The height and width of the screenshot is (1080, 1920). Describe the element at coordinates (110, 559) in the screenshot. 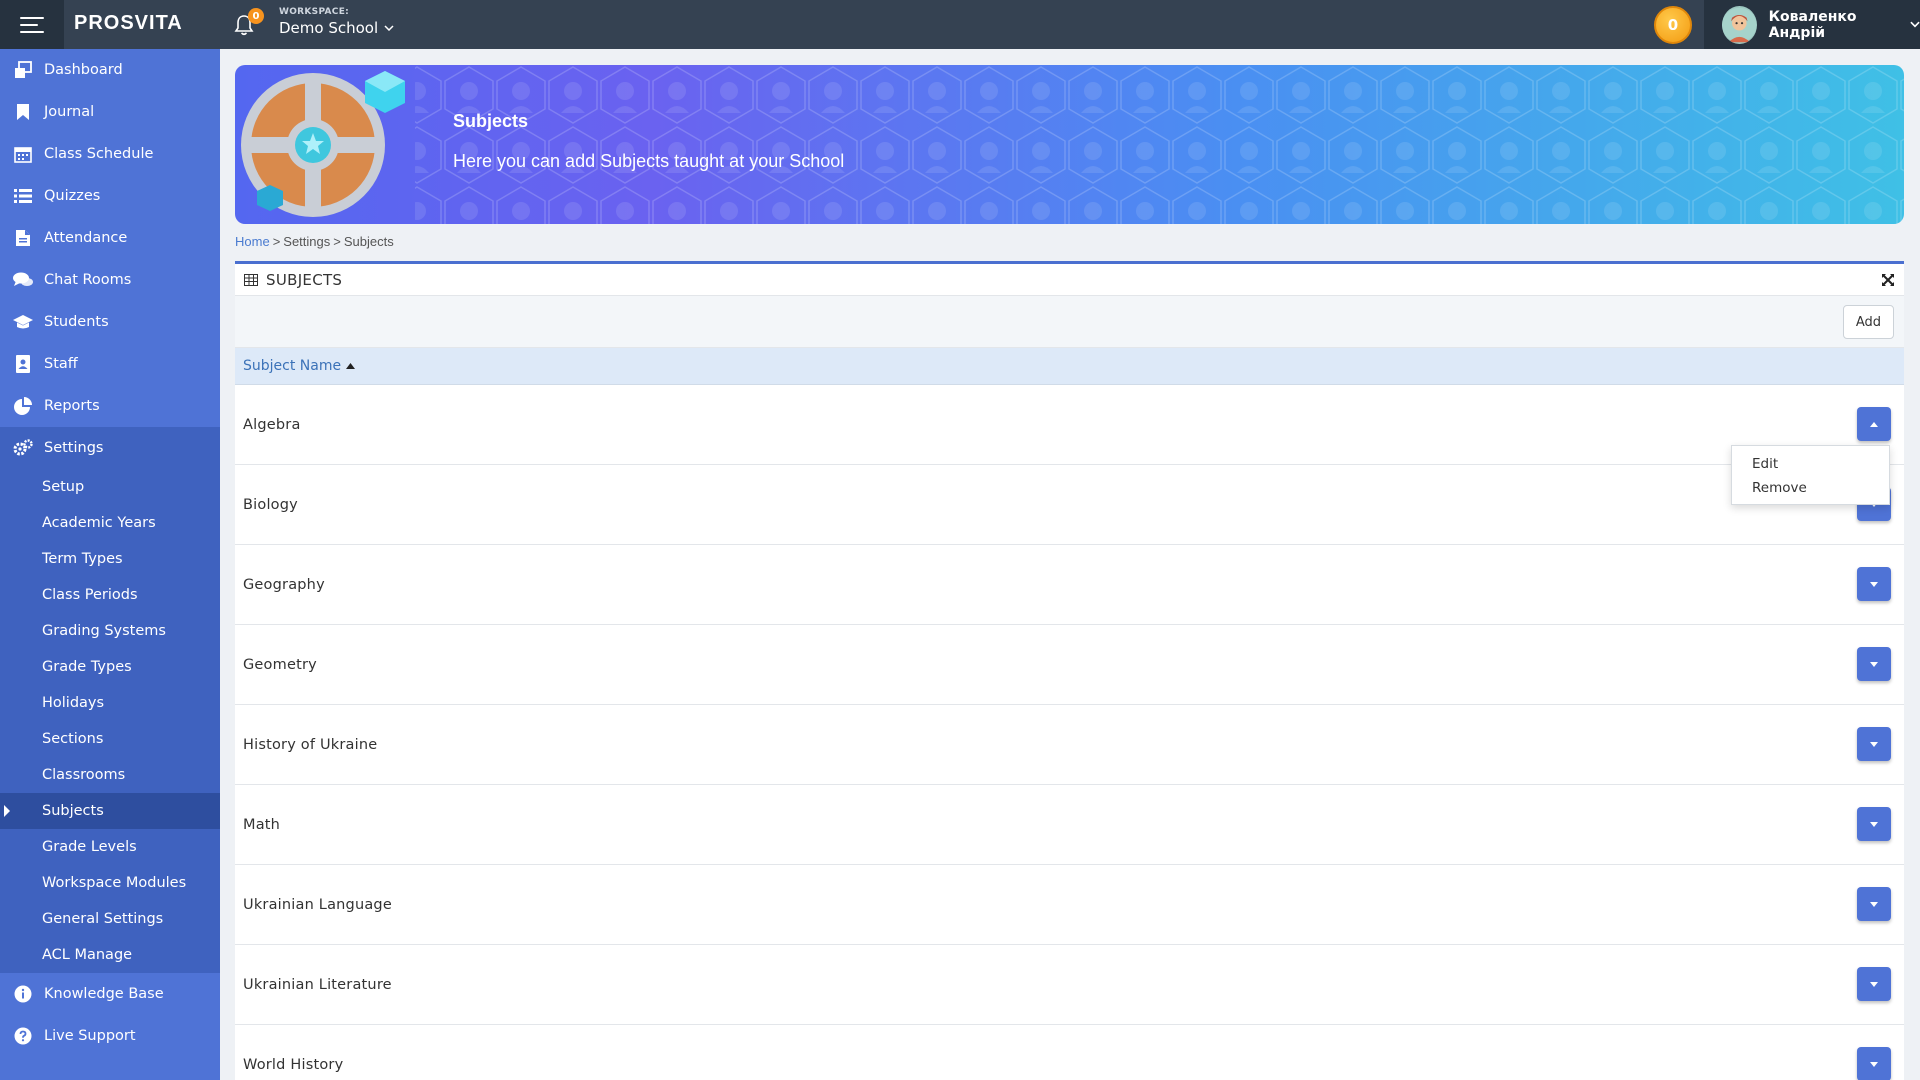

I see `sidebar-subitem-term-types: Term Types` at that location.